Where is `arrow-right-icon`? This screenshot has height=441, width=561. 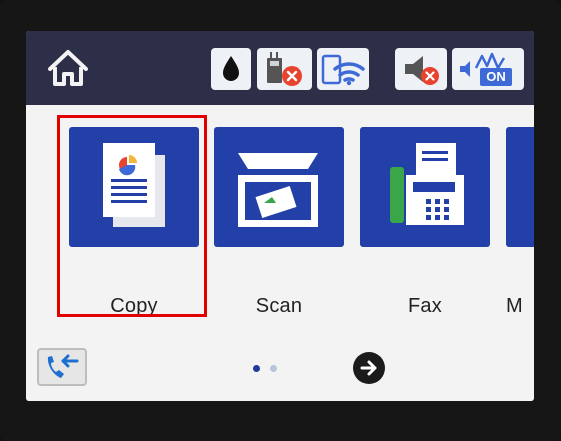
arrow-right-icon is located at coordinates (368, 368).